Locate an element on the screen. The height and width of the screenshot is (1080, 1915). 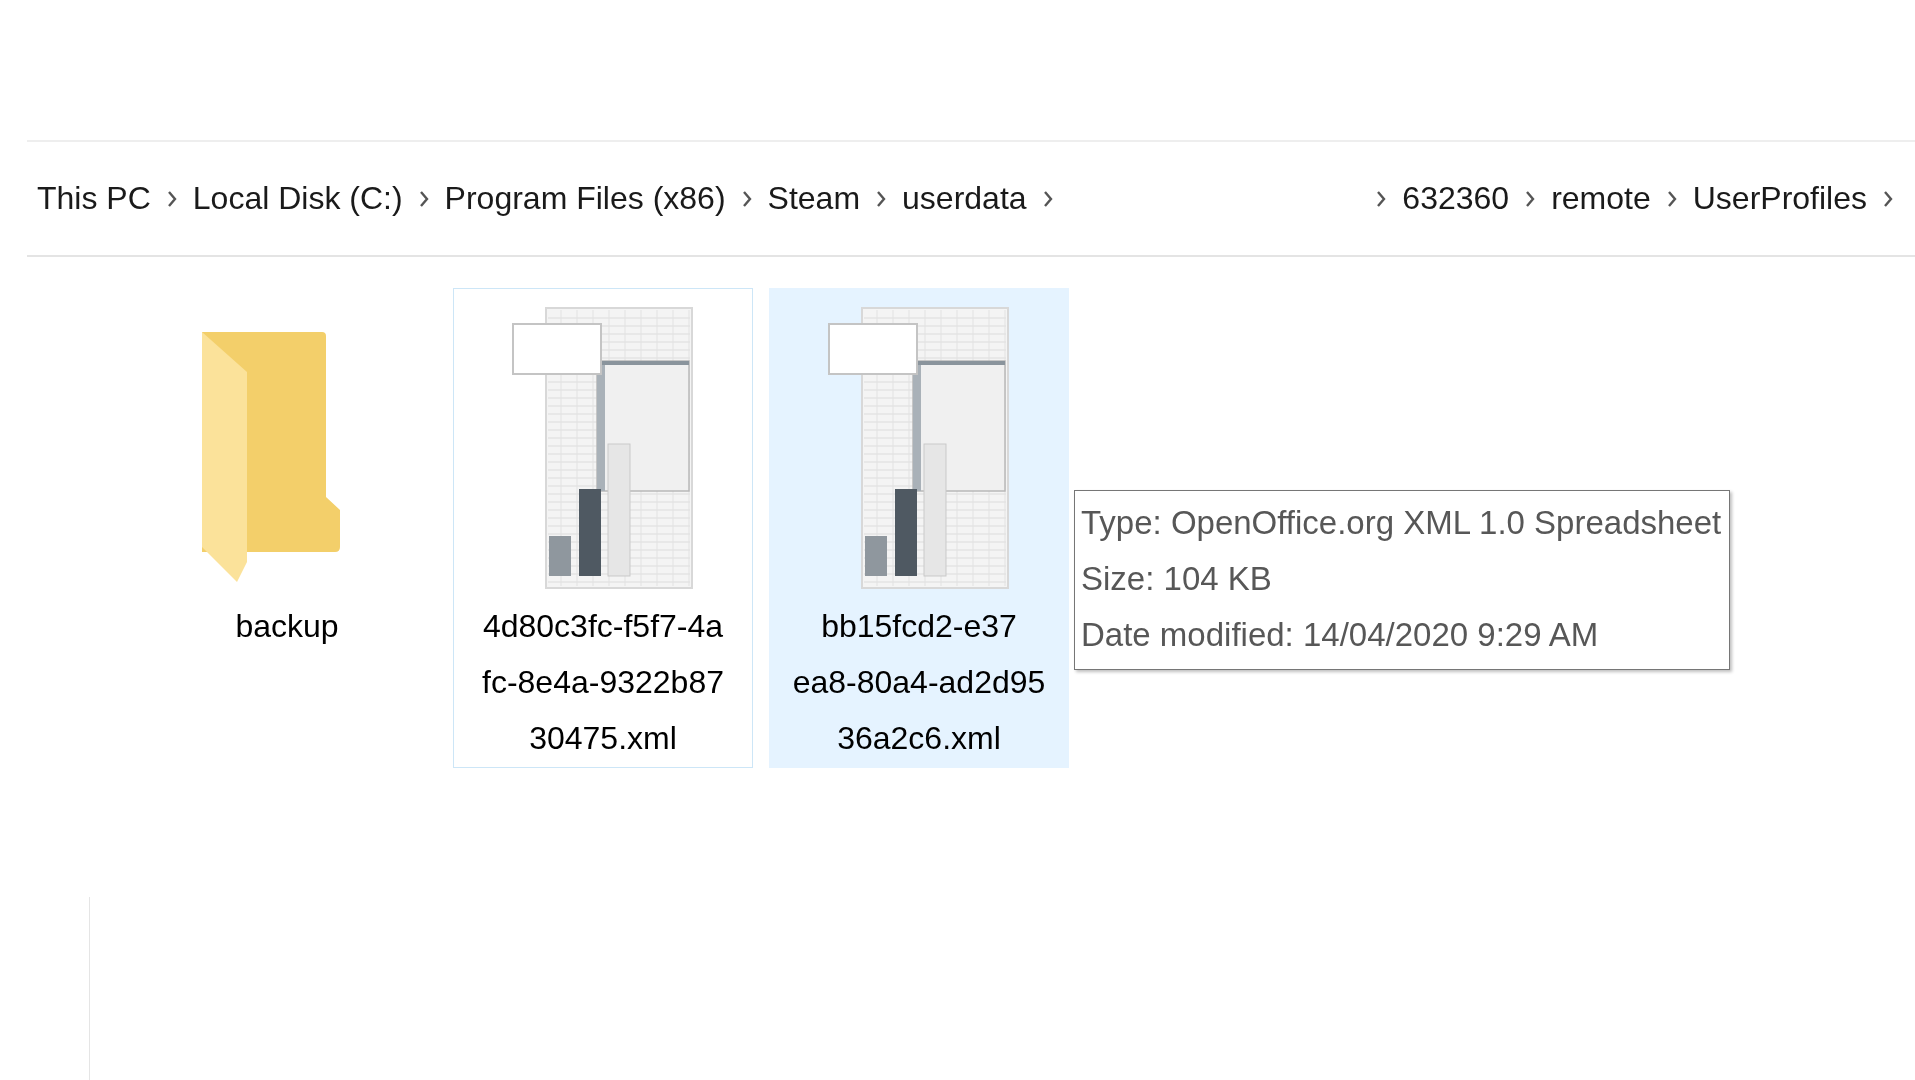
file-name: bb15fcd2-e37 ea8-80a4-ad2d95 36a2c6.xml is located at coordinates (919, 682).